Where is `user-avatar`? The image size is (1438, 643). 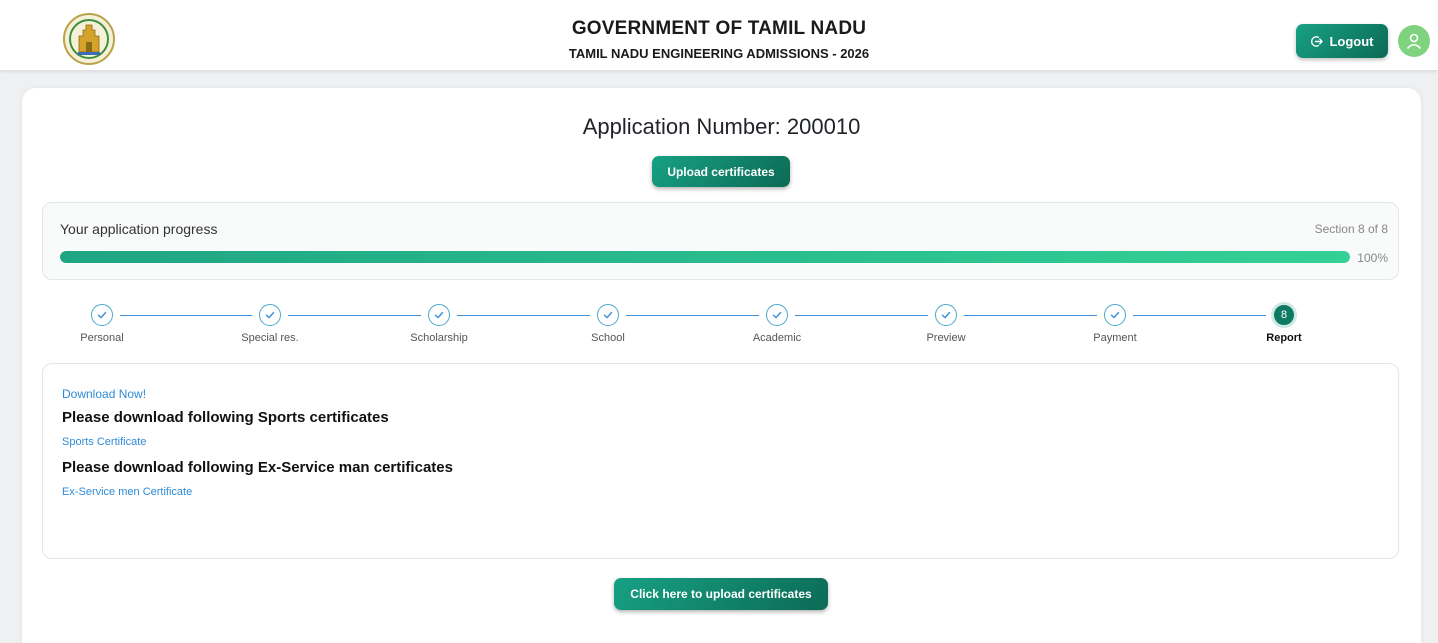 user-avatar is located at coordinates (1414, 41).